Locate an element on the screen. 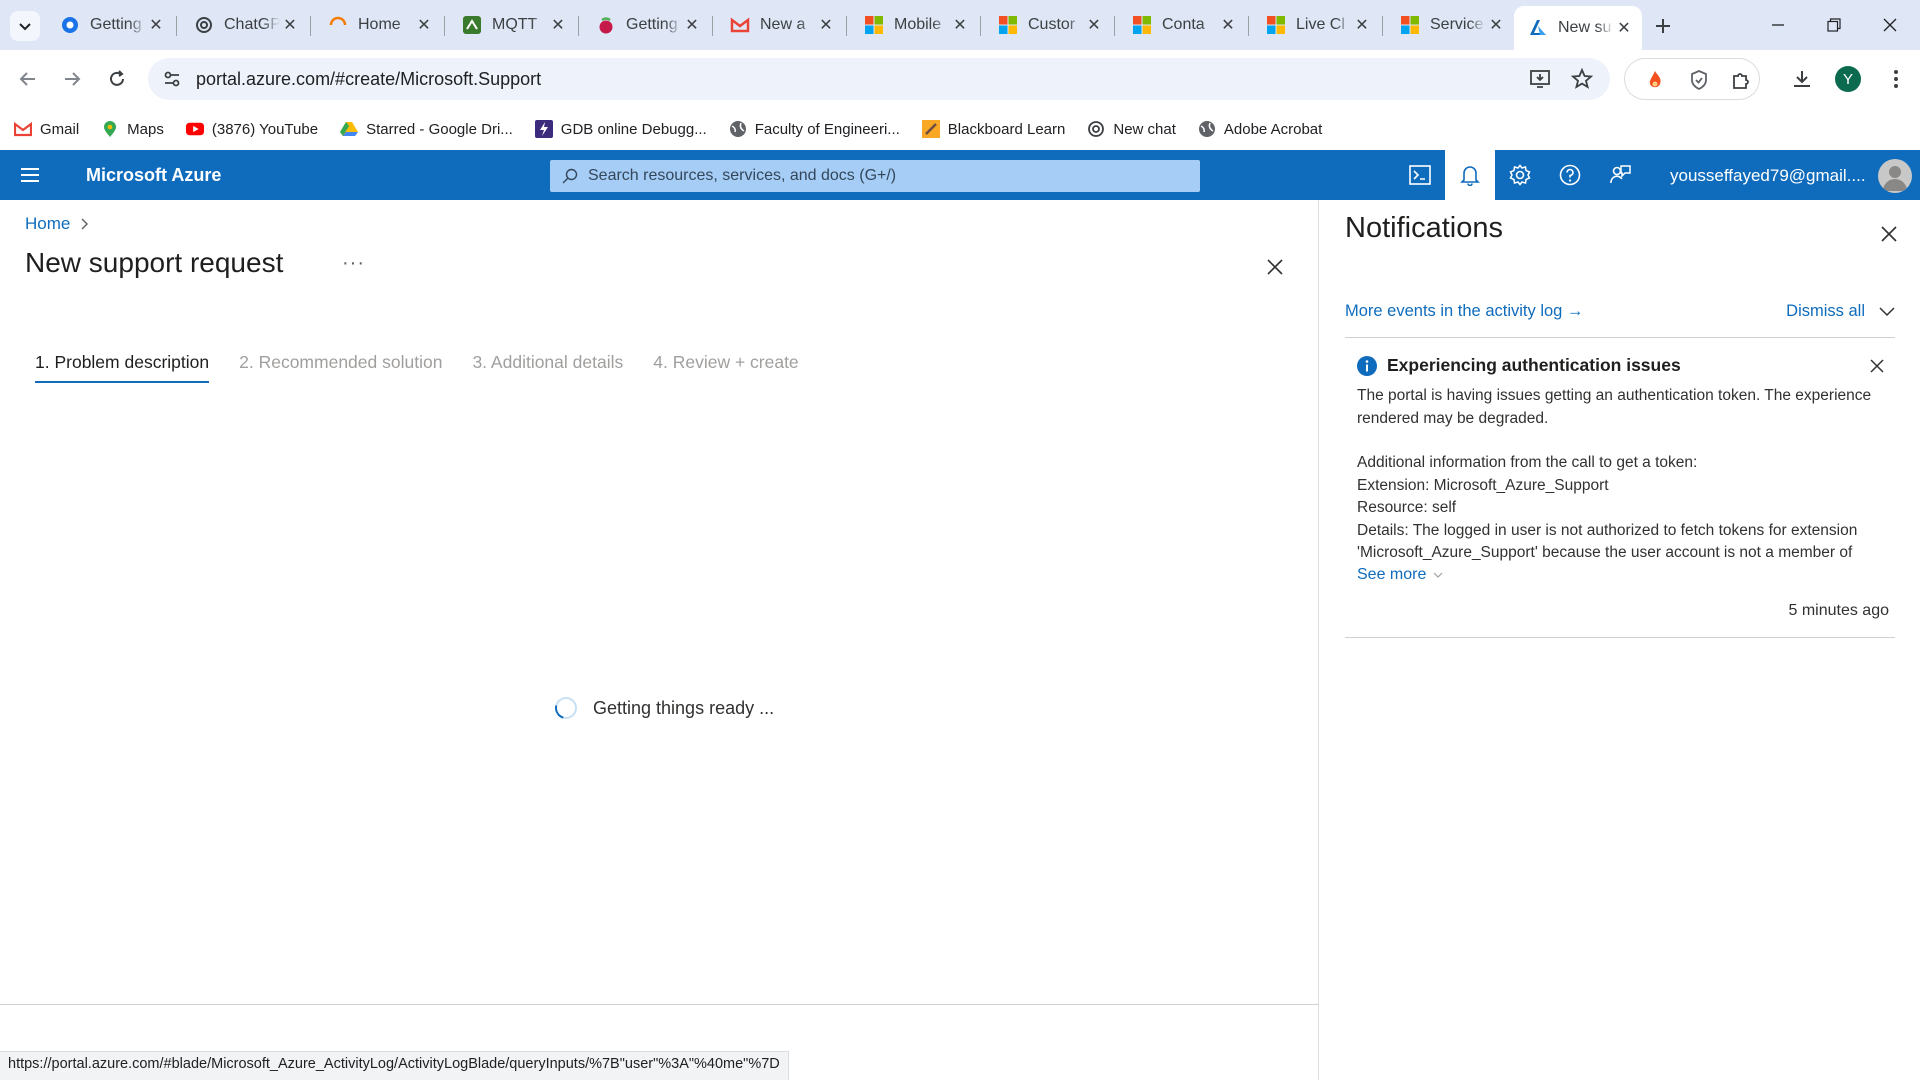 Image resolution: width=1920 pixels, height=1080 pixels. bookmark-item: Gmail is located at coordinates (46, 129).